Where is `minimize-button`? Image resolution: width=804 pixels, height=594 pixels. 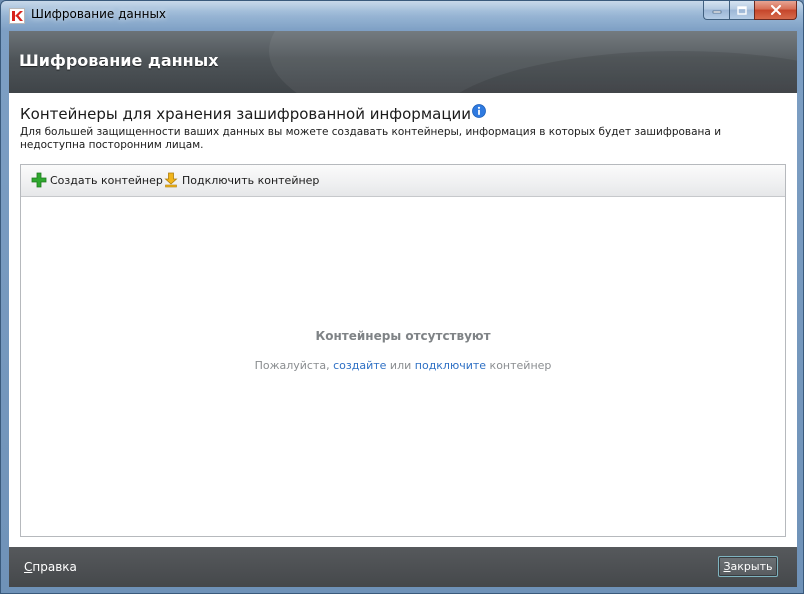 minimize-button is located at coordinates (716, 10).